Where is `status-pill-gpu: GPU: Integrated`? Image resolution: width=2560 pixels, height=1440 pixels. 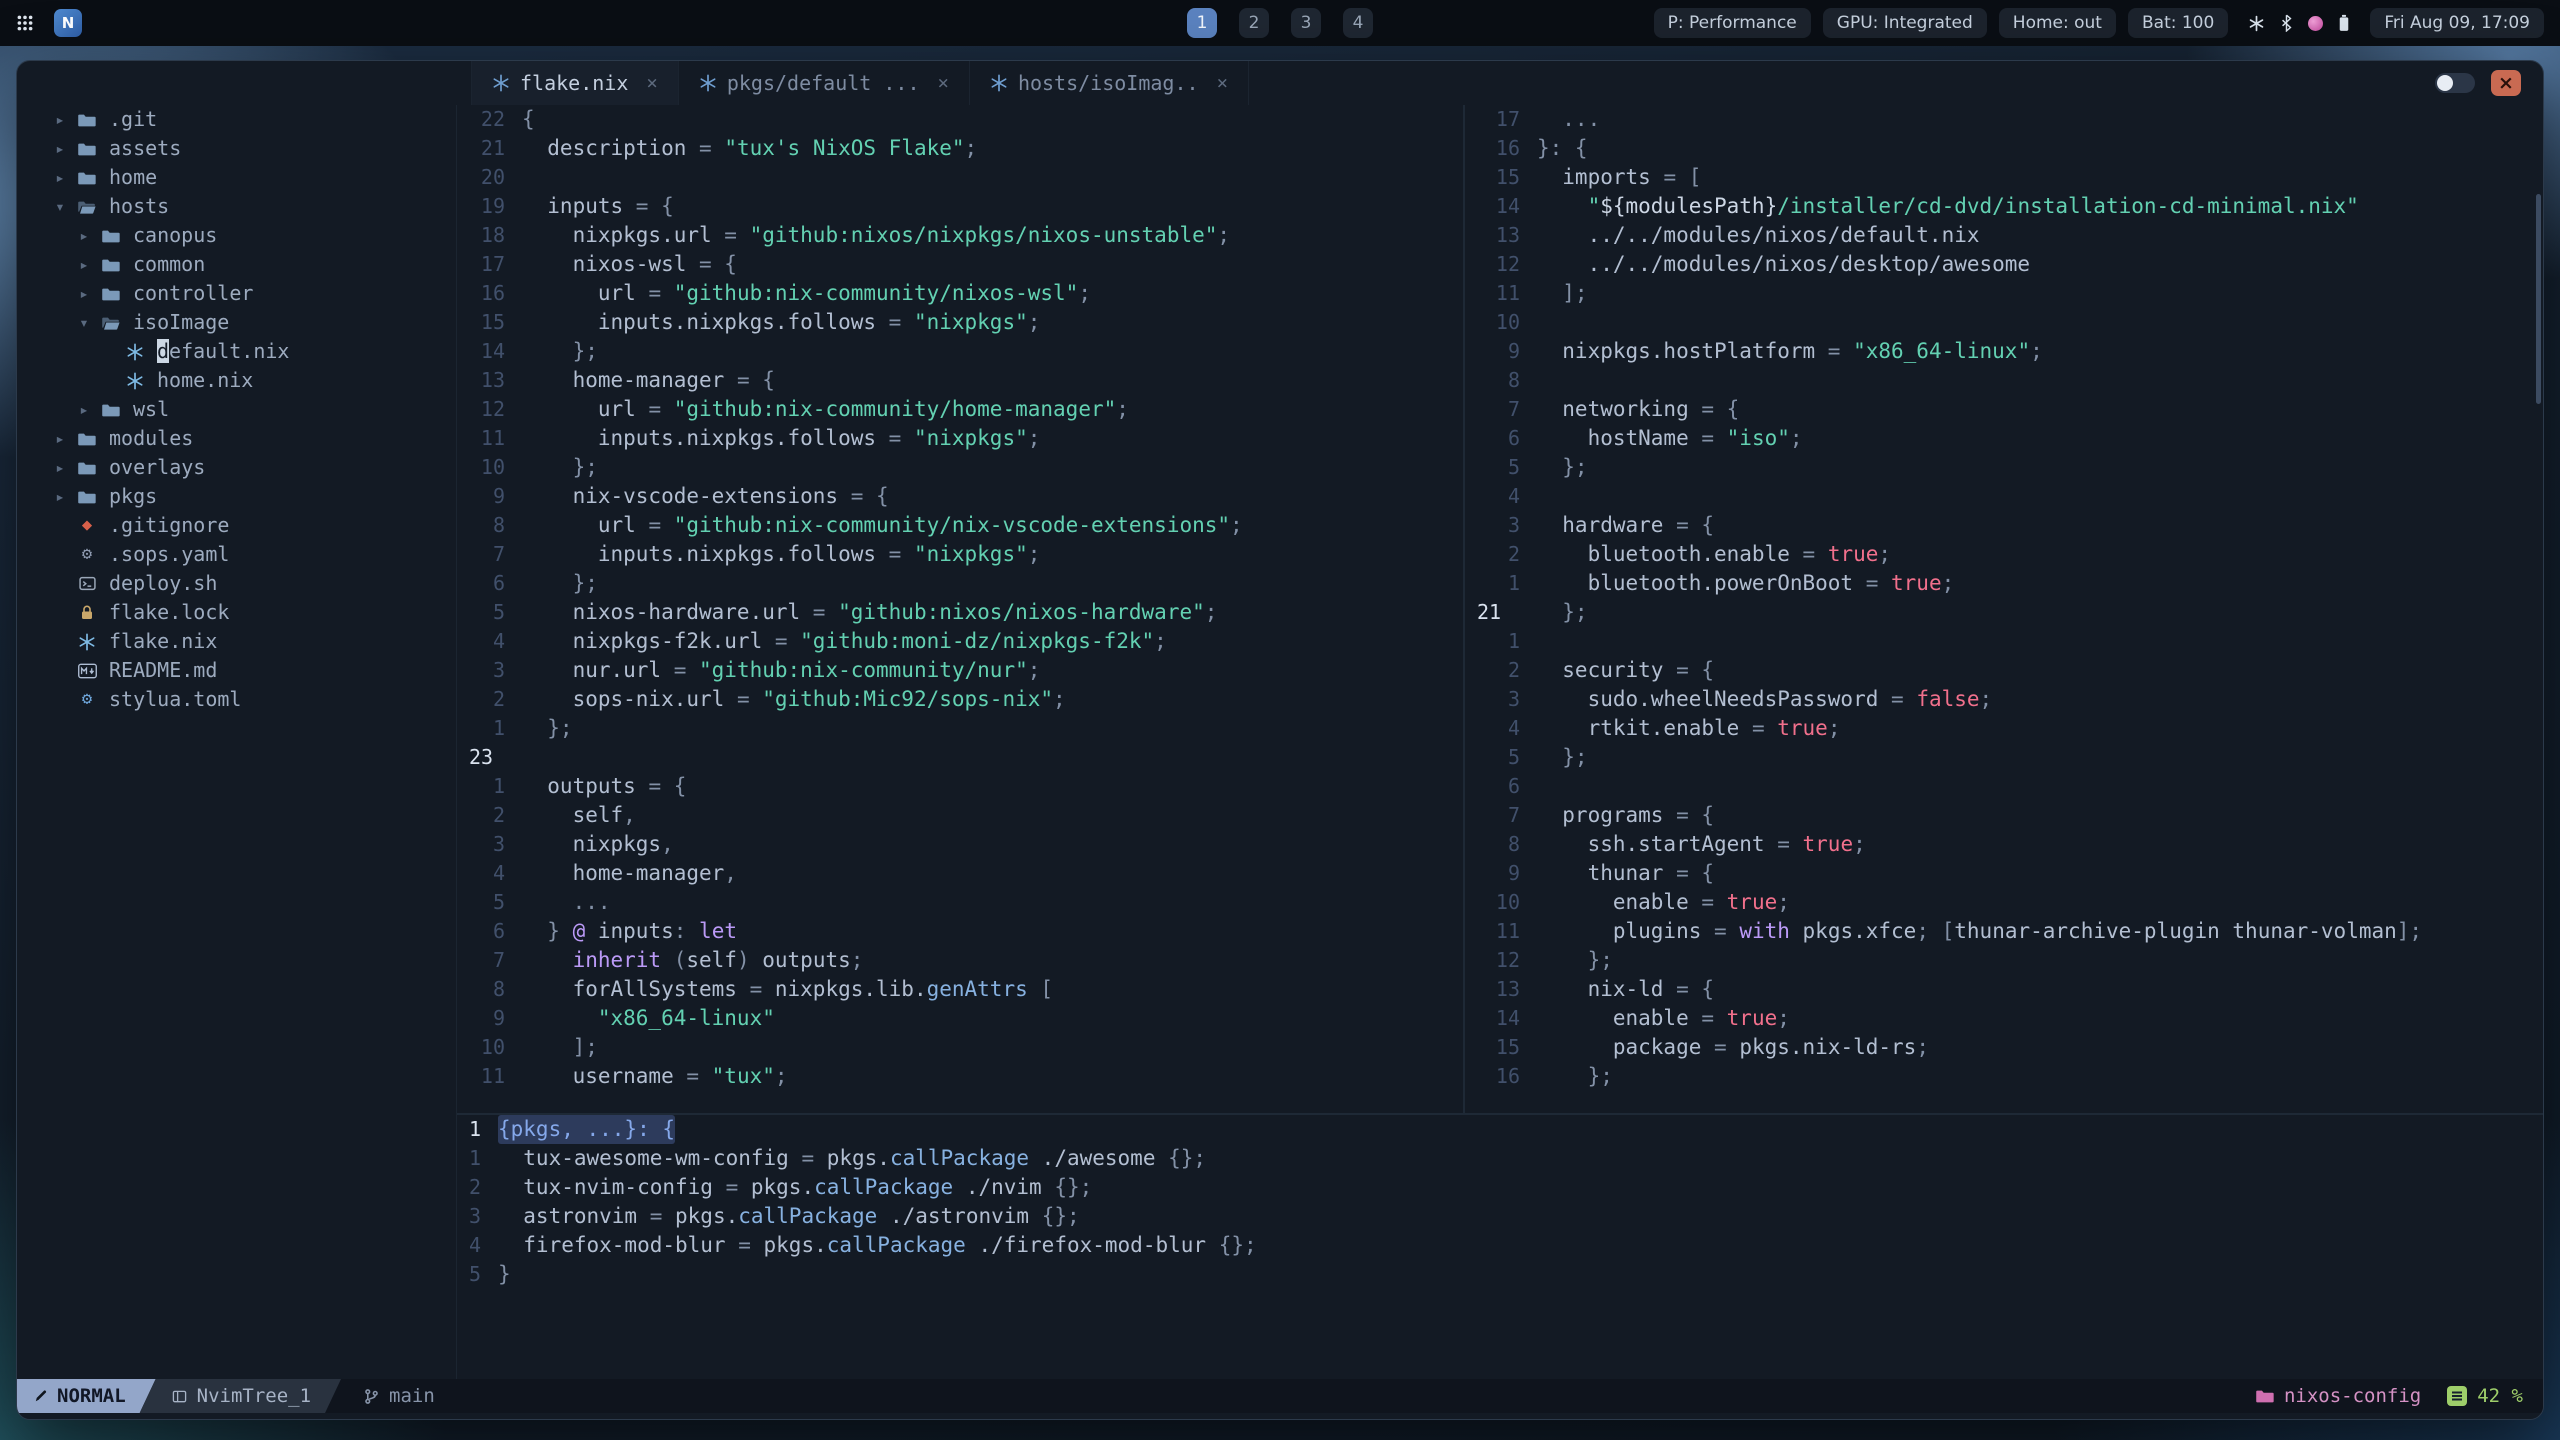 status-pill-gpu: GPU: Integrated is located at coordinates (1904, 23).